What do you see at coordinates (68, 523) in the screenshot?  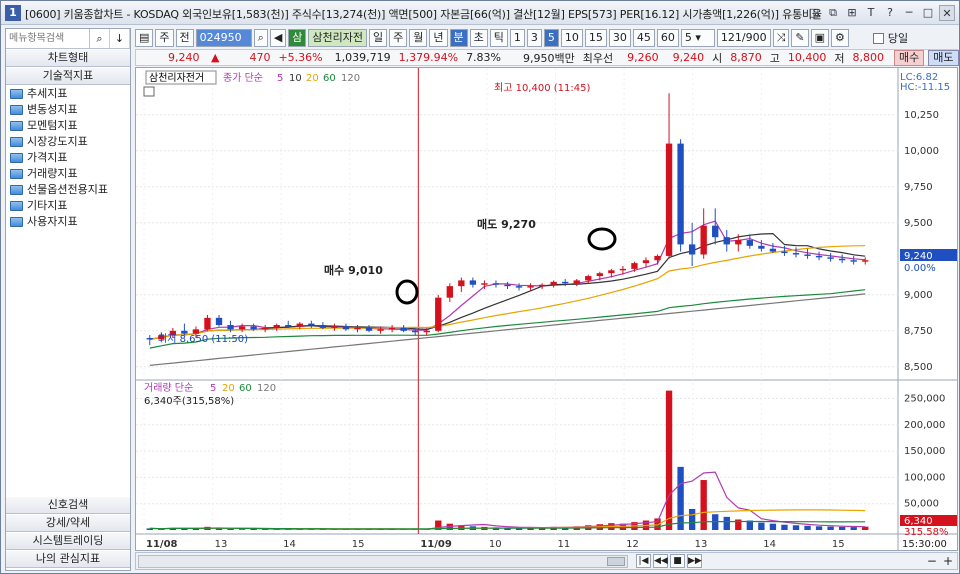 I see `strength-button: 강세/약세` at bounding box center [68, 523].